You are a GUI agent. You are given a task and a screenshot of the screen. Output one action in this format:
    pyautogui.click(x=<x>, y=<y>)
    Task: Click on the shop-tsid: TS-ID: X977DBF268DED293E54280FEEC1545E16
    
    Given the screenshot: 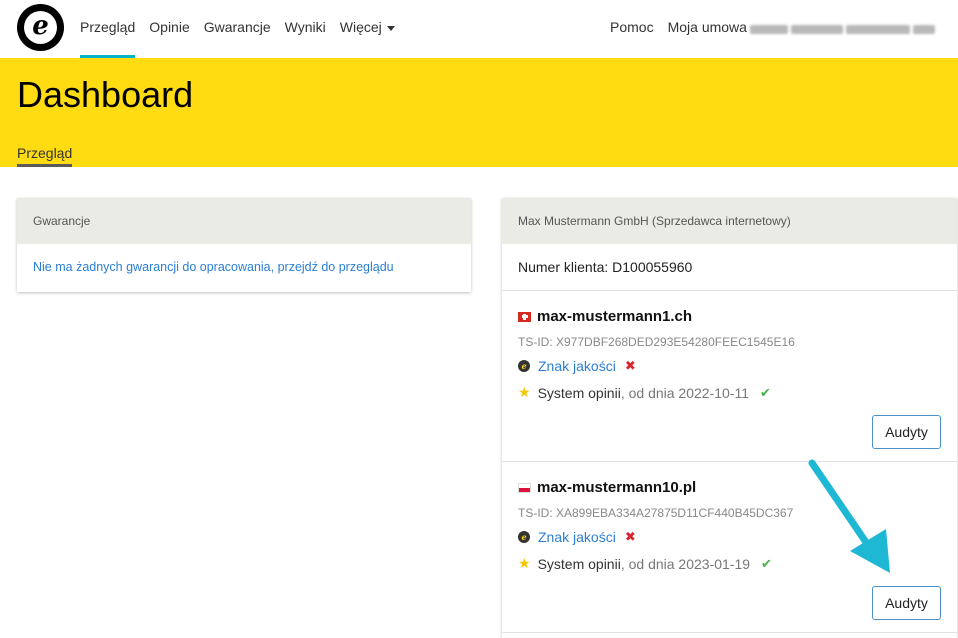 What is the action you would take?
    pyautogui.click(x=656, y=342)
    